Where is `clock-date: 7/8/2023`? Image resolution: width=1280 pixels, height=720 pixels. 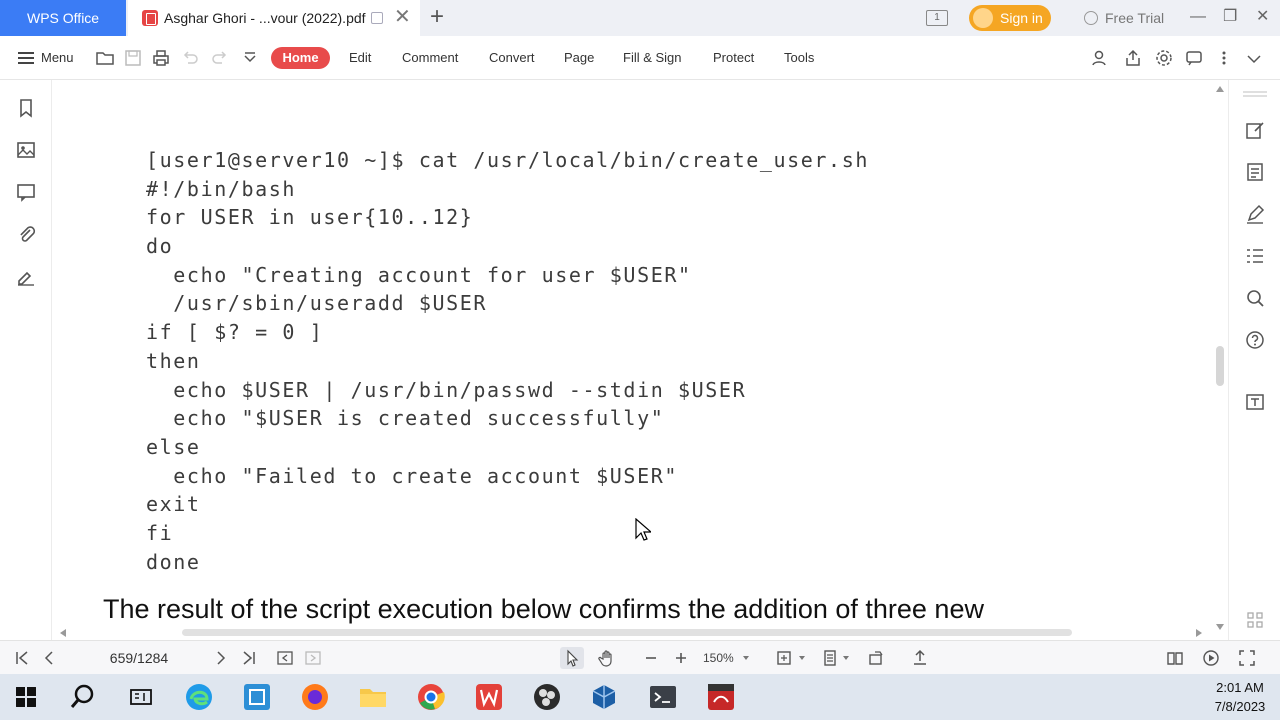
clock-date: 7/8/2023 is located at coordinates (1240, 706).